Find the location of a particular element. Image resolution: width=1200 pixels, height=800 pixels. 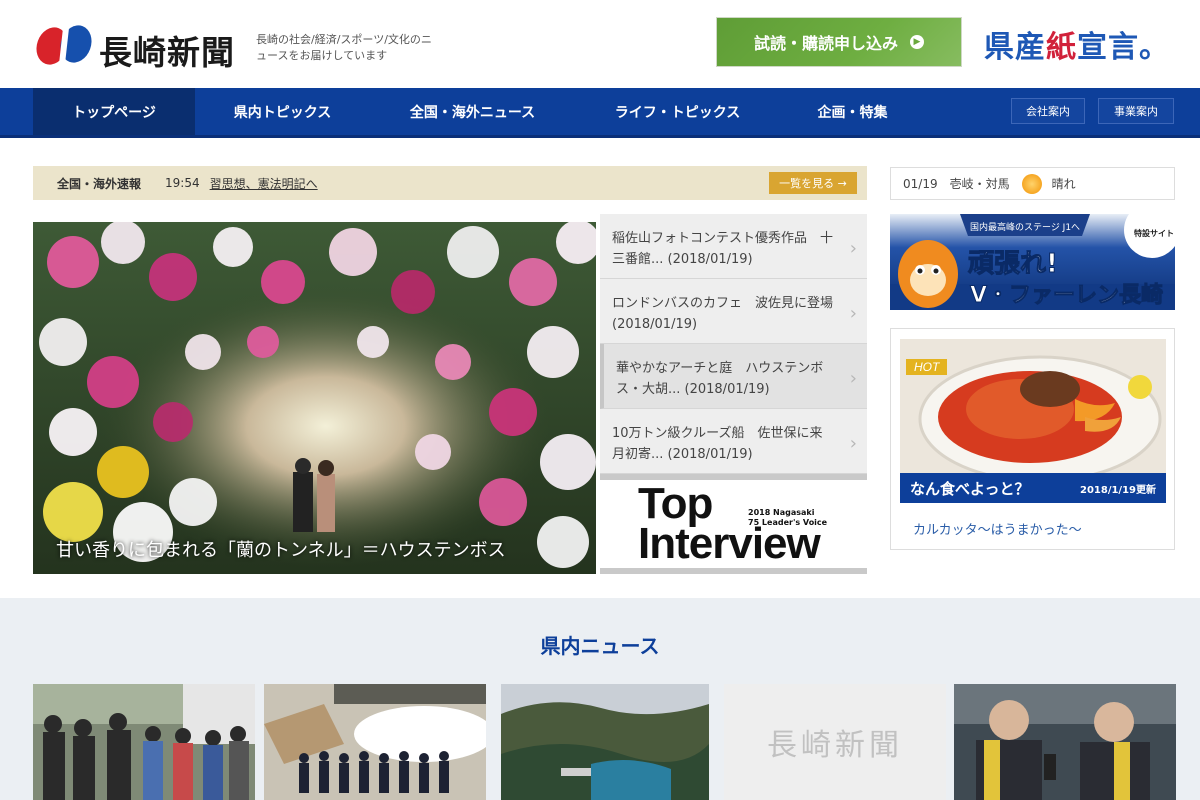

main-story-caption: 甘い香りに包まれる「蘭のトンネル」＝ハウステンボス is located at coordinates (281, 549).